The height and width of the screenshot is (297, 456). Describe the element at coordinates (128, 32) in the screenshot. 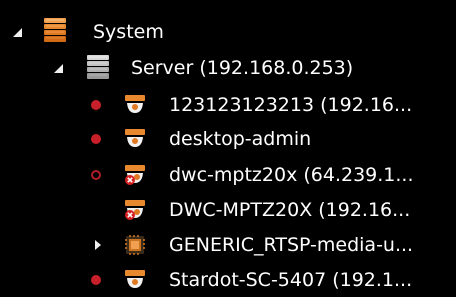

I see `system-label: System` at that location.